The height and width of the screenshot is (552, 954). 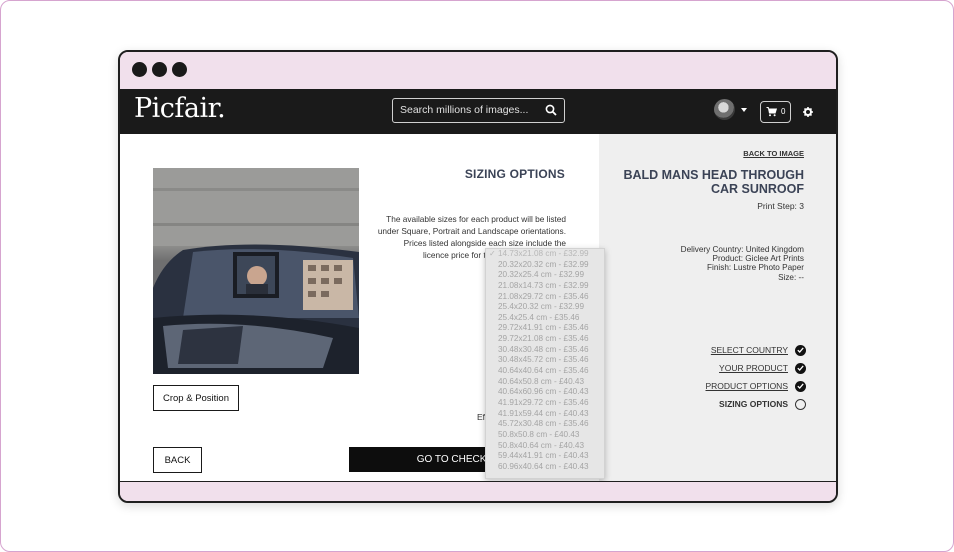 I want to click on size-option: 50.8x40.64 cm - £40.43, so click(x=545, y=446).